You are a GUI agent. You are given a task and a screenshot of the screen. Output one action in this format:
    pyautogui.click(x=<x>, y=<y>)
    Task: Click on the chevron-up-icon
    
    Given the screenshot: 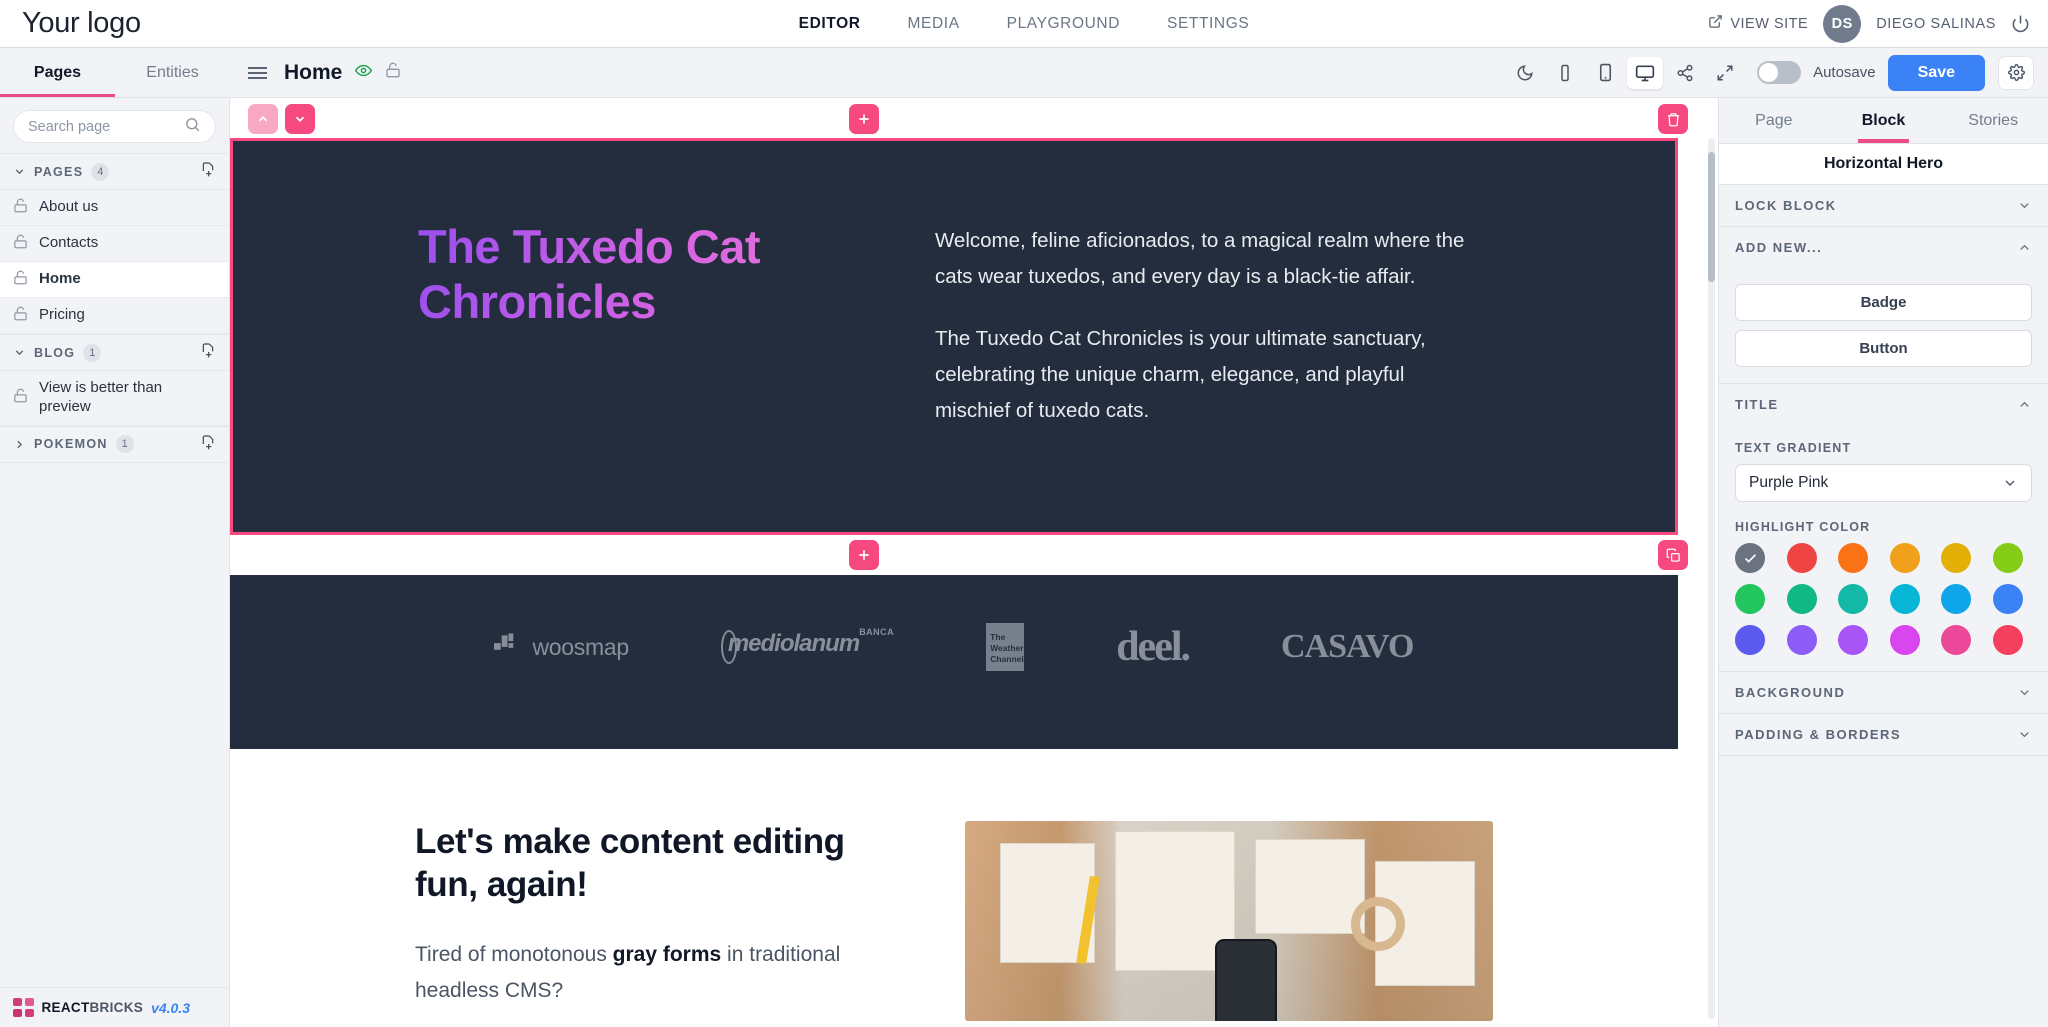 What is the action you would take?
    pyautogui.click(x=2024, y=247)
    